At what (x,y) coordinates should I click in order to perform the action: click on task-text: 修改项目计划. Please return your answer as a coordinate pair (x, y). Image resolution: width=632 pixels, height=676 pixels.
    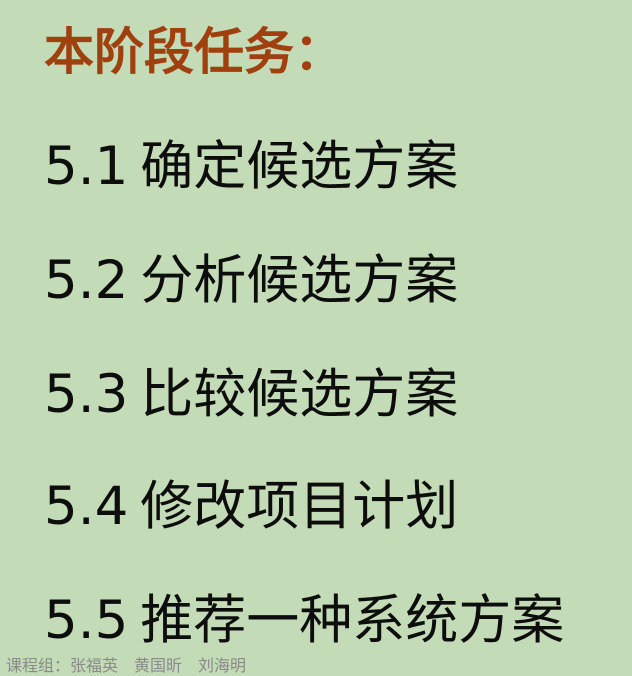
    Looking at the image, I should click on (299, 506).